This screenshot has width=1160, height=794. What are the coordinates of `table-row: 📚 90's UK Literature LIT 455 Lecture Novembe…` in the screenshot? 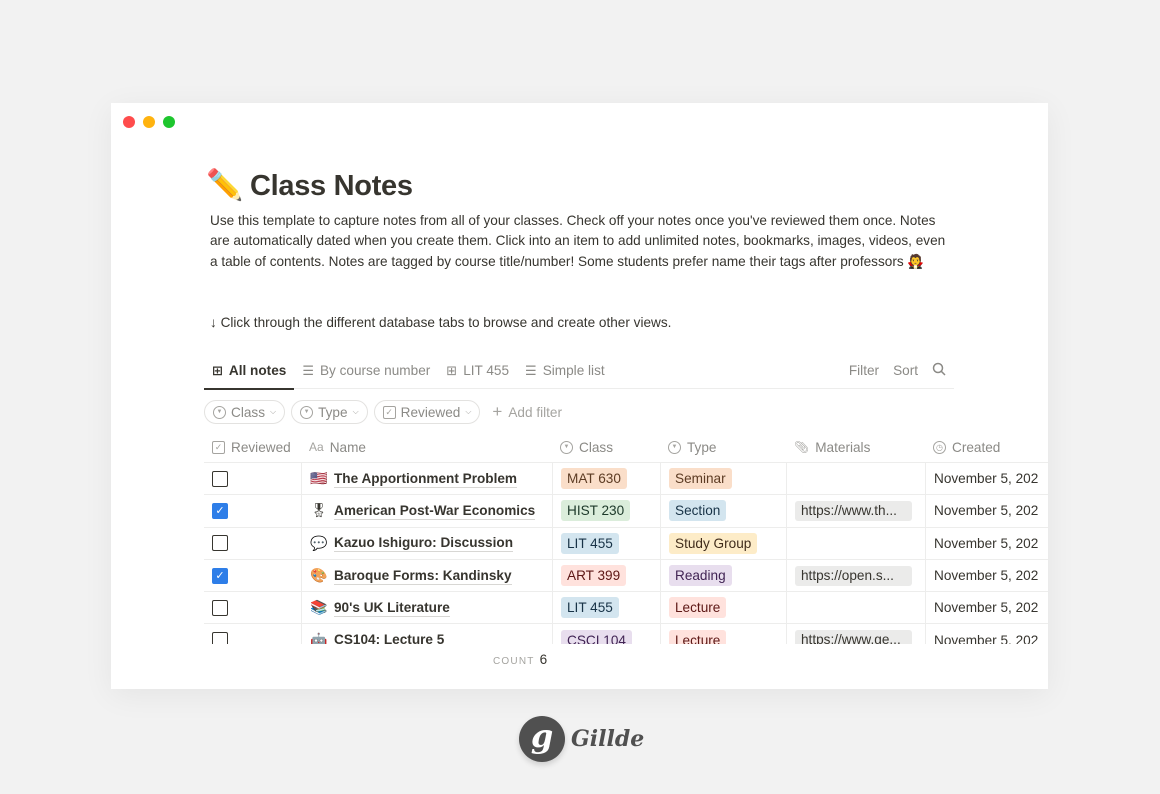 It's located at (626, 608).